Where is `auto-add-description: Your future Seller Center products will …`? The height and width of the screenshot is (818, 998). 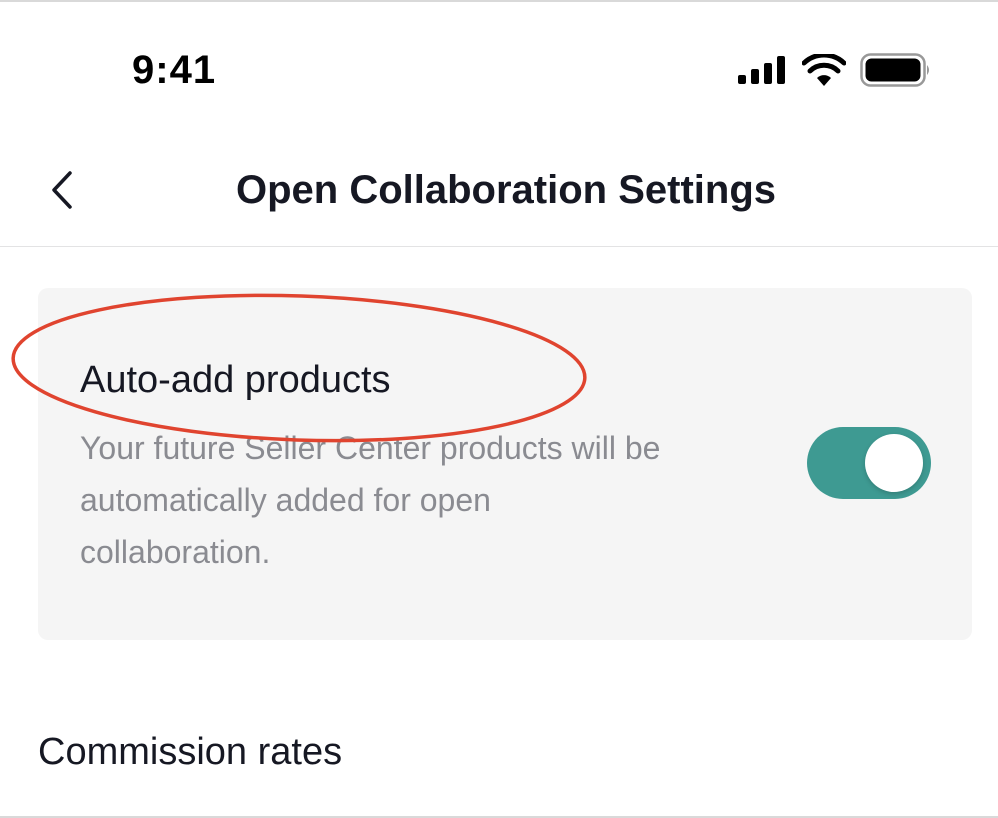
auto-add-description: Your future Seller Center products will … is located at coordinates (370, 500).